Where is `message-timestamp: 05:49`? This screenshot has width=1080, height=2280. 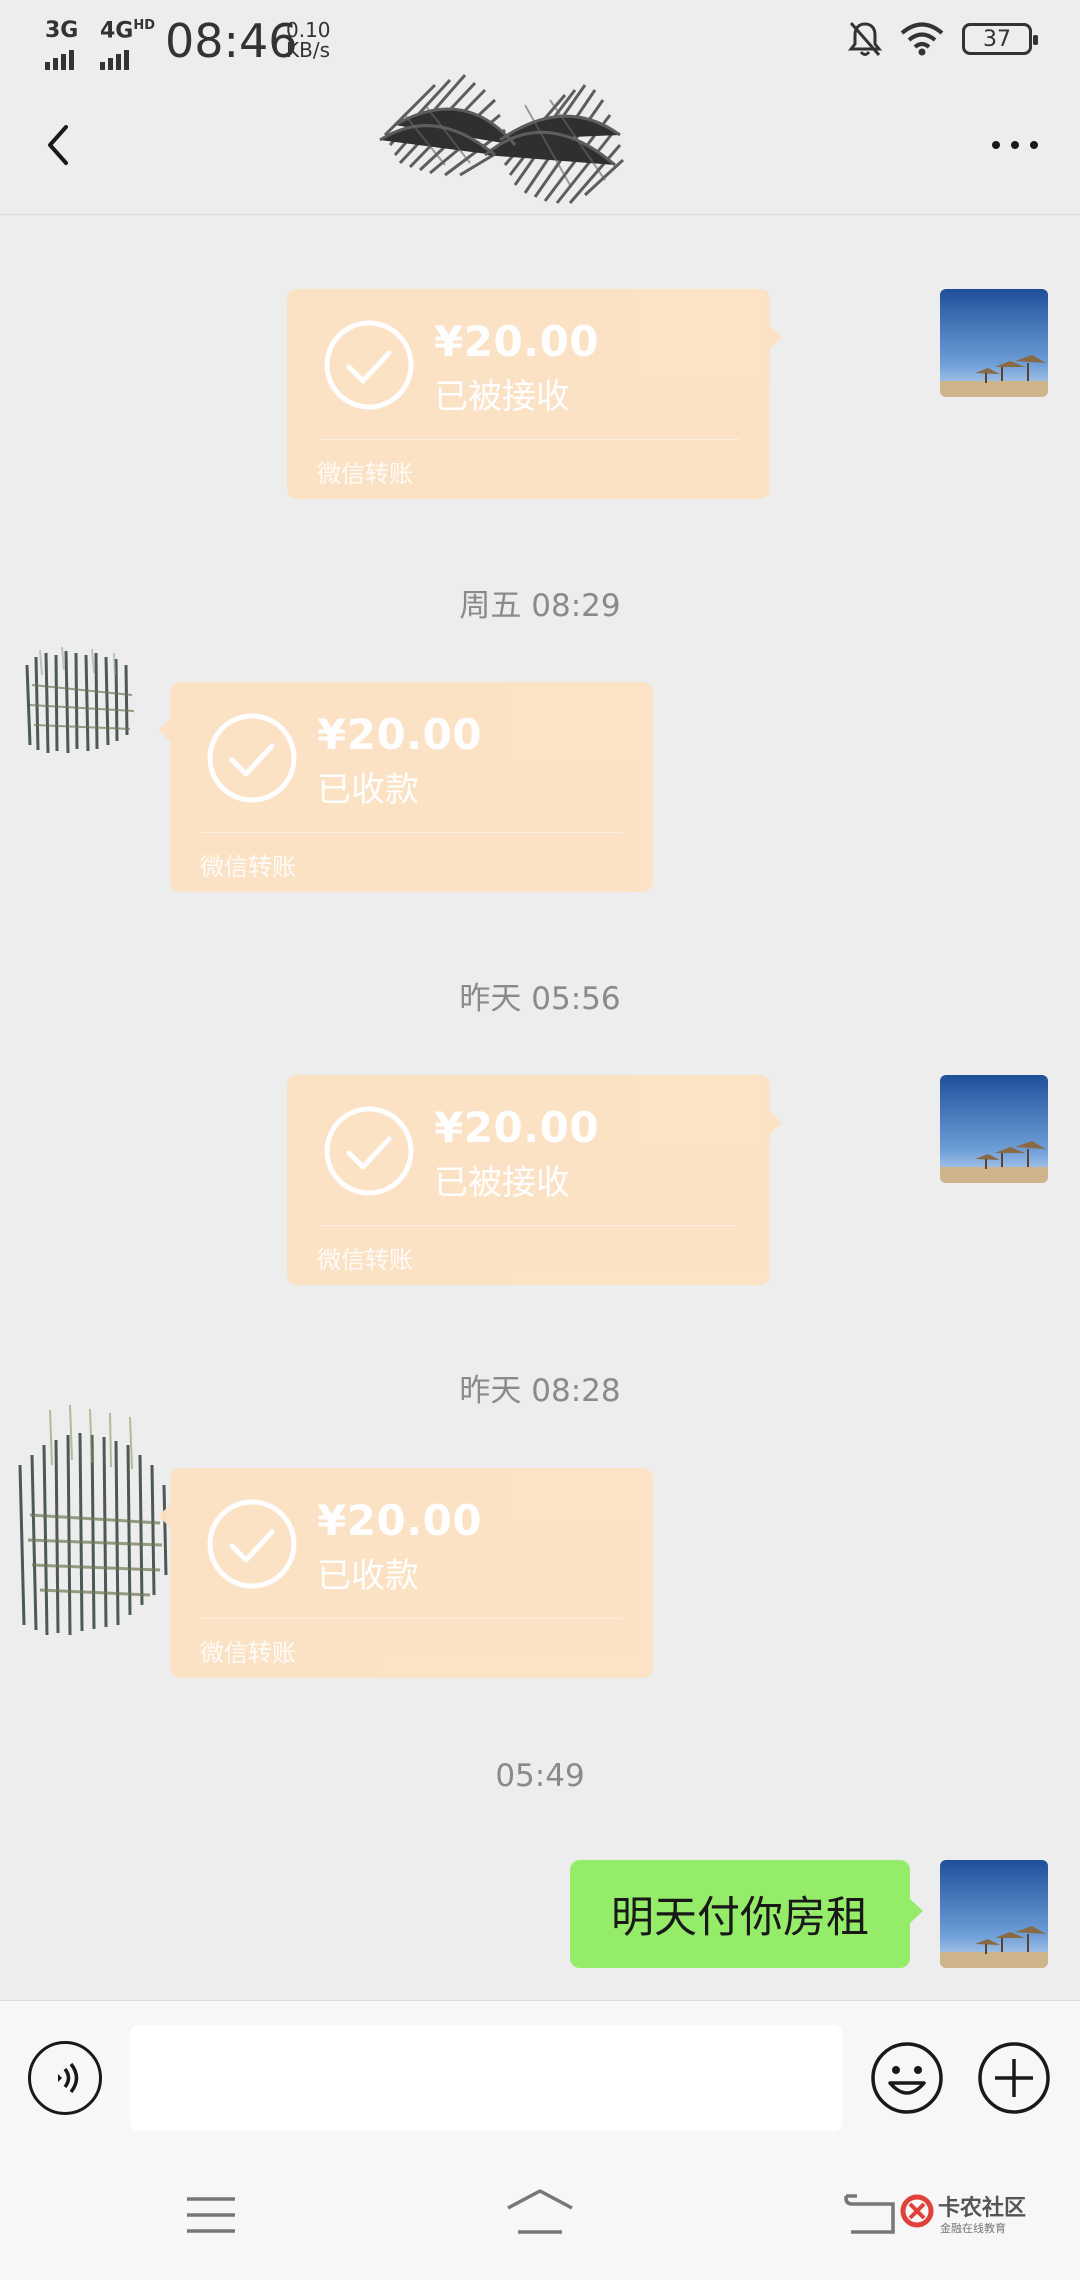 message-timestamp: 05:49 is located at coordinates (540, 1776).